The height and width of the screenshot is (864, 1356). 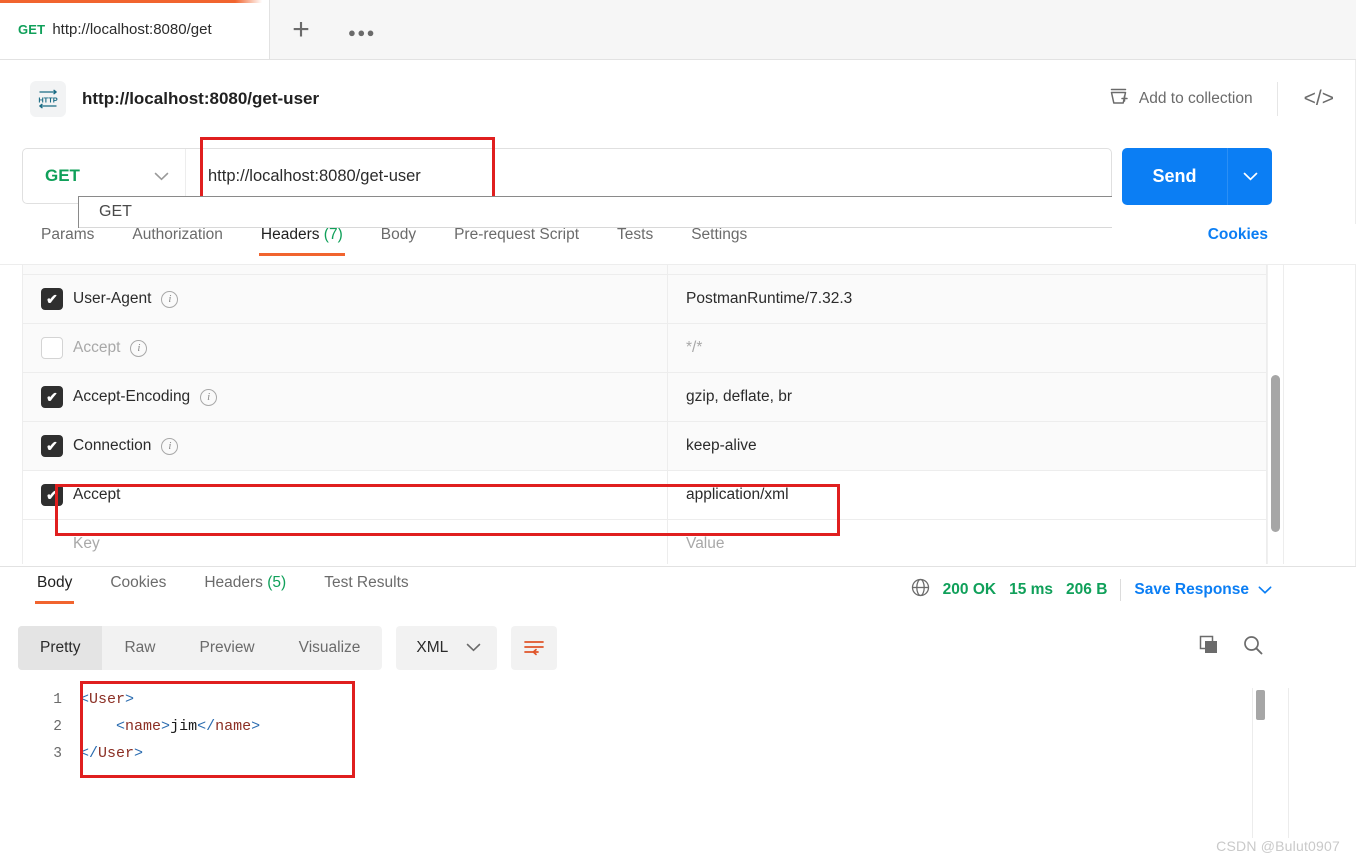 What do you see at coordinates (1209, 645) in the screenshot?
I see `copy-icon` at bounding box center [1209, 645].